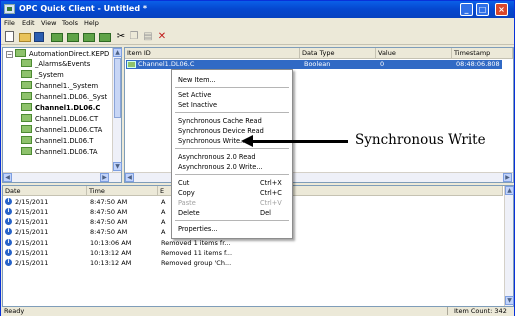 The width and height of the screenshot is (515, 316). Describe the element at coordinates (59, 119) in the screenshot. I see `tree-item: Channel1.DL06.CT` at that location.